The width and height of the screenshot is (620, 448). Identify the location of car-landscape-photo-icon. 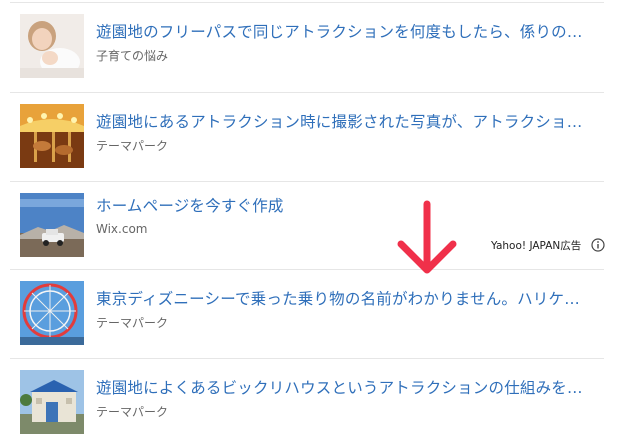
(52, 225).